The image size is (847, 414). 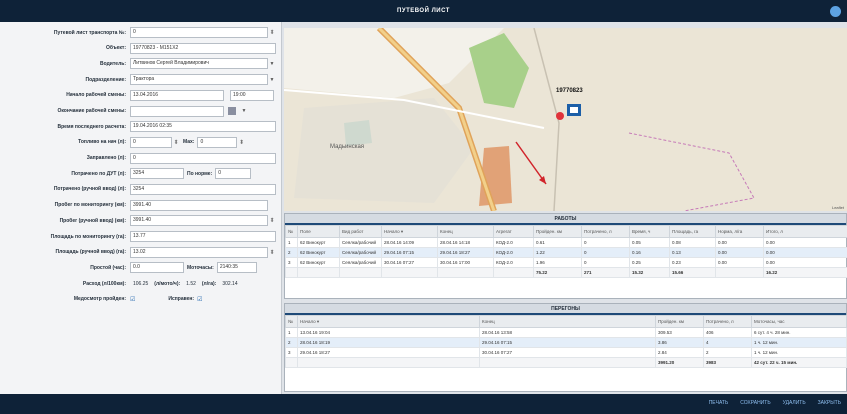 I want to click on fuel-start-row: Топливо на нач (л): 0 ⬍ Мах: 0 ⬍, so click(x=140, y=142).